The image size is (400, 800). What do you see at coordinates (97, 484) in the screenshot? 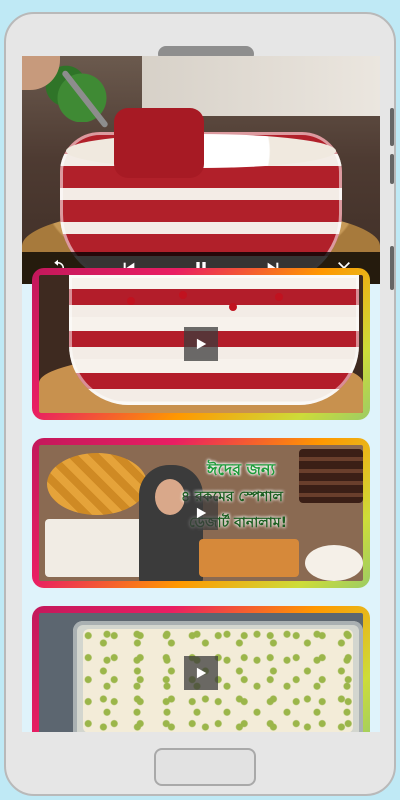
I see `thumbnail-baklava` at bounding box center [97, 484].